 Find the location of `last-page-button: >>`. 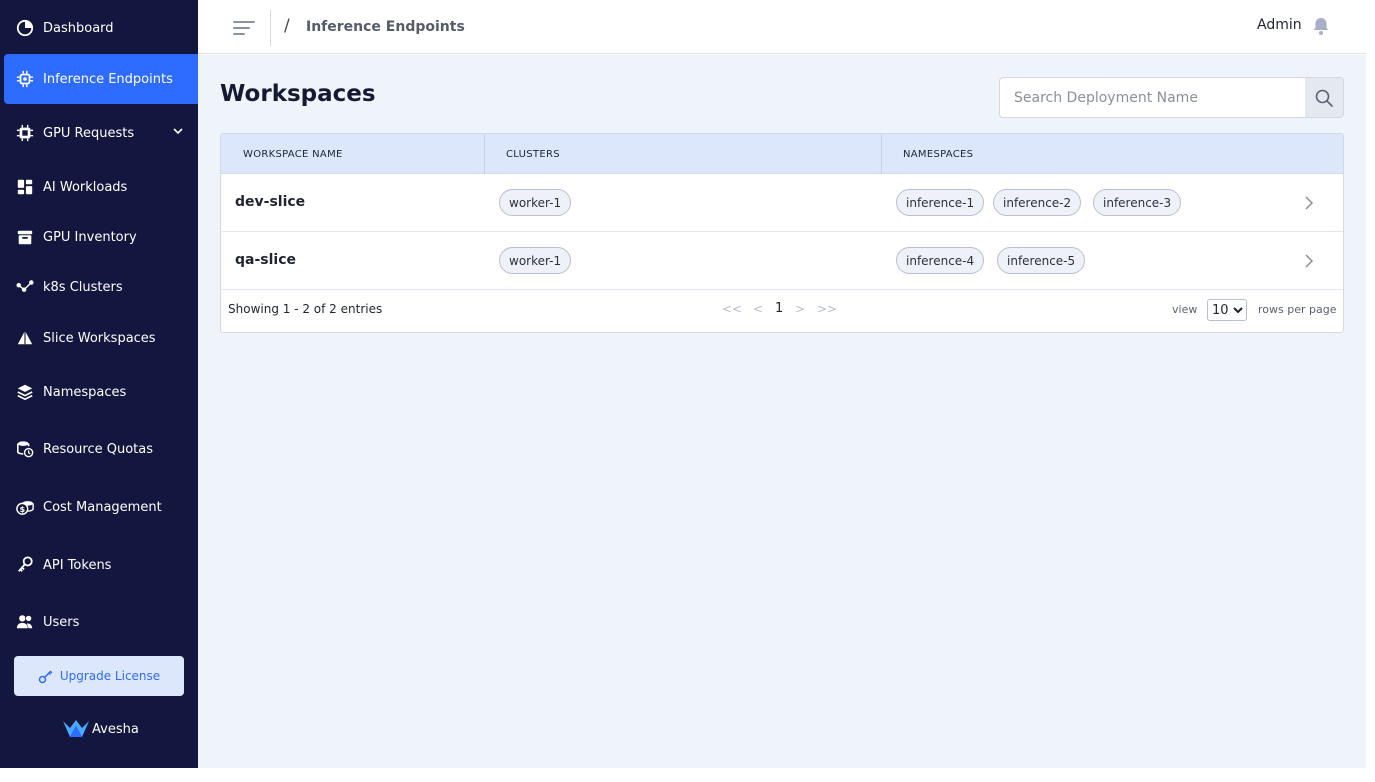

last-page-button: >> is located at coordinates (827, 309).